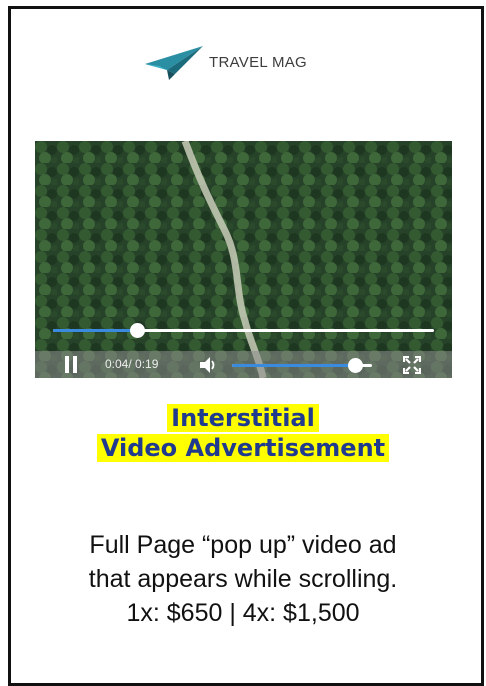  Describe the element at coordinates (243, 433) in the screenshot. I see `ad-headline: Interstitial Video Advertisement` at that location.